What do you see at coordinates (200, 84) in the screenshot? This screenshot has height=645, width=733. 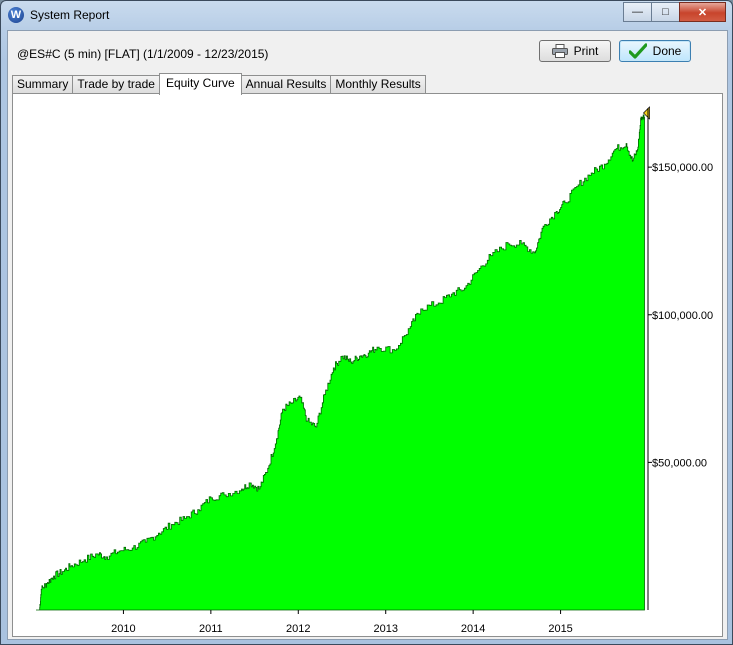 I see `tab-equity-curve: Equity Curve` at bounding box center [200, 84].